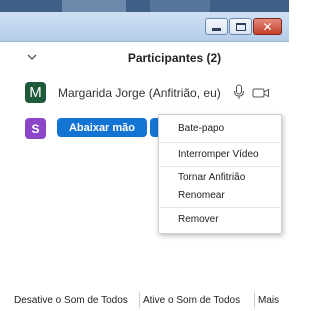 The width and height of the screenshot is (320, 311). I want to click on close-icon: ✕, so click(267, 26).